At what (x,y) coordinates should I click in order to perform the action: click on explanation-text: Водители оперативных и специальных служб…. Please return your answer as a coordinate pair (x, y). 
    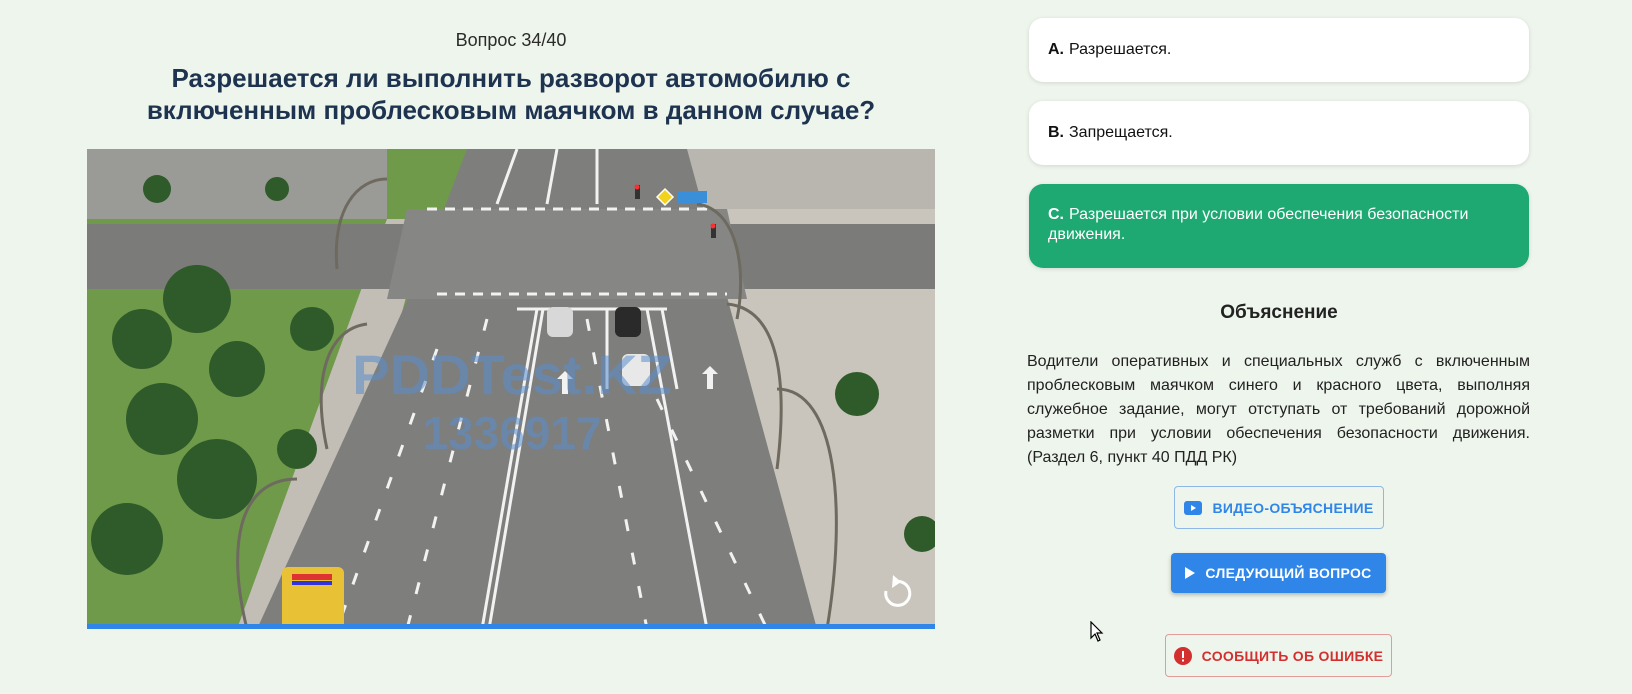
    Looking at the image, I should click on (1278, 409).